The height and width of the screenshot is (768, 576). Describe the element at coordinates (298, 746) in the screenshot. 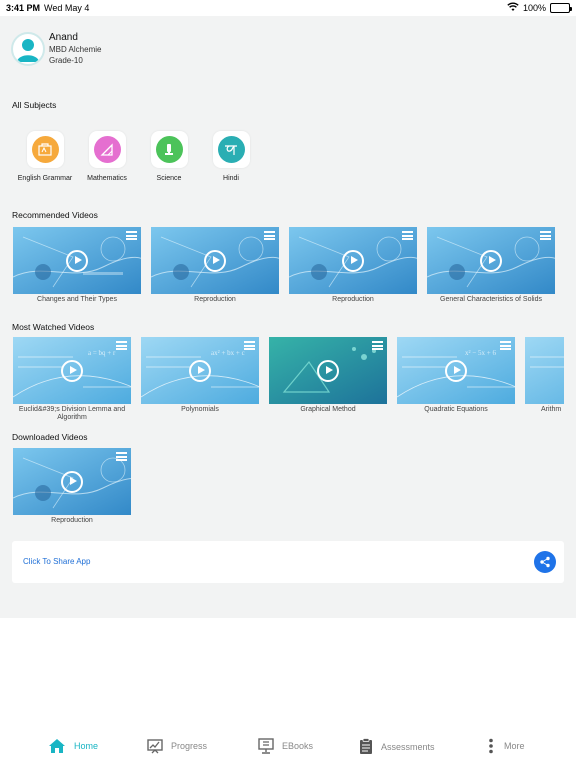

I see `tab-label: EBooks` at that location.